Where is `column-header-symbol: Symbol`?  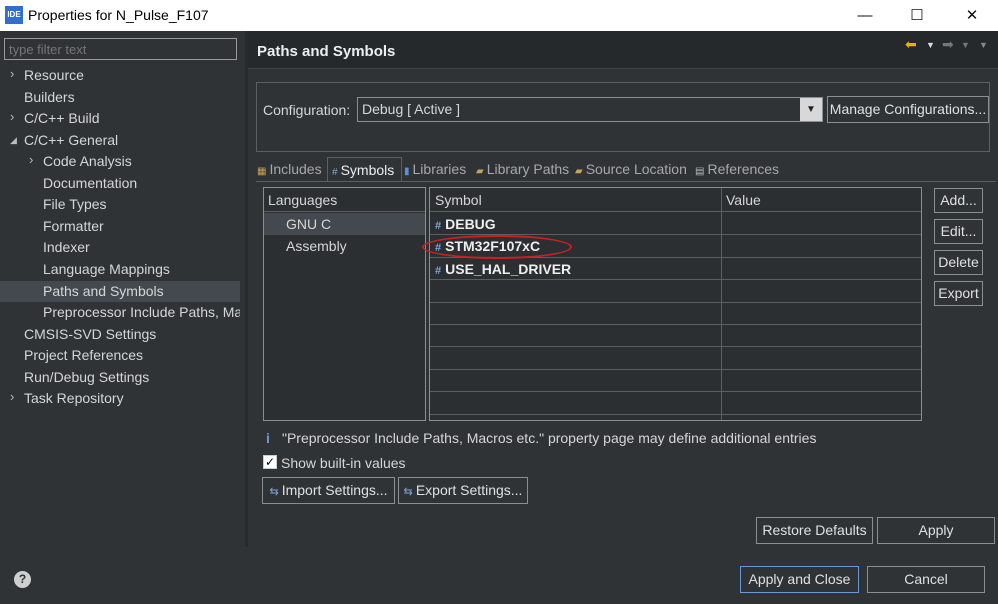
column-header-symbol: Symbol is located at coordinates (575, 200).